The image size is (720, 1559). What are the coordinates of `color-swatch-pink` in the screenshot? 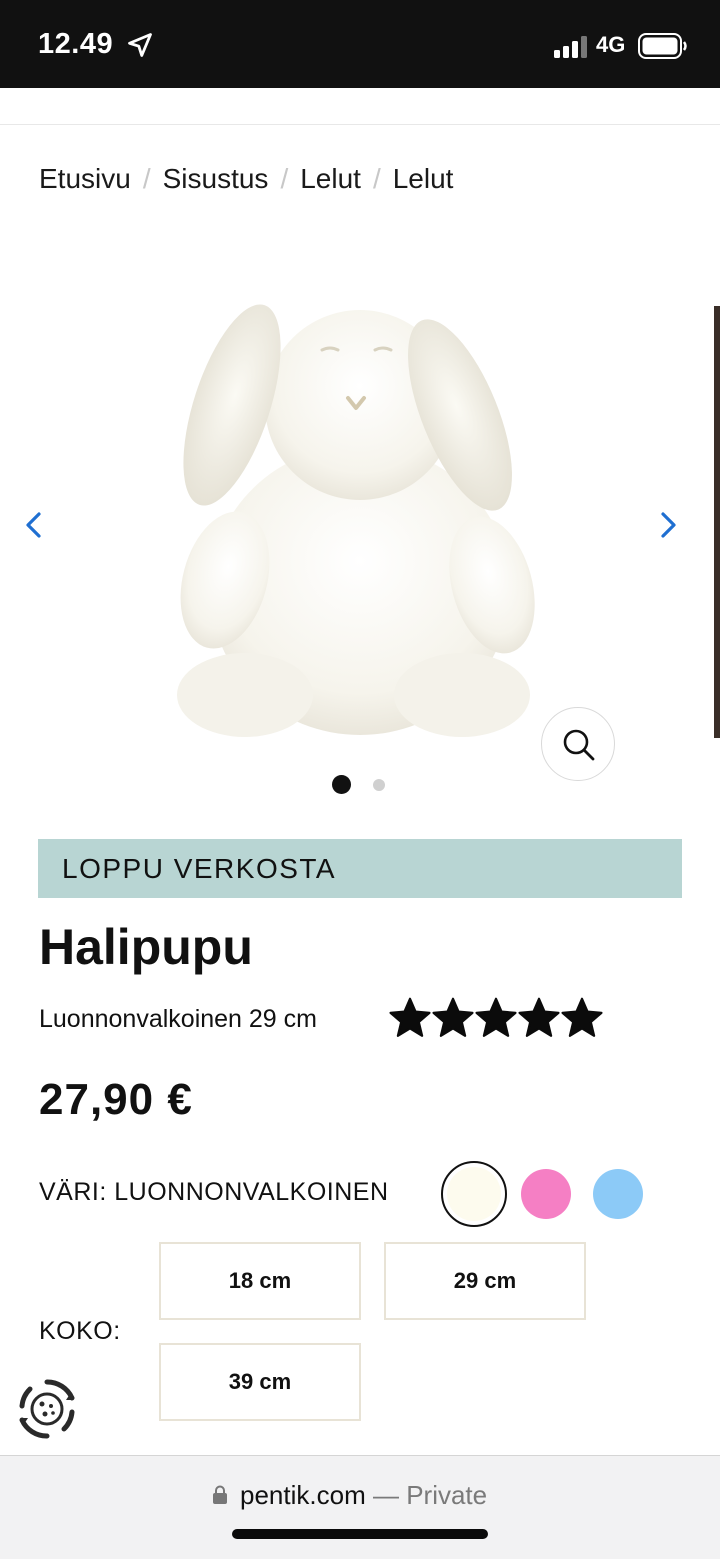 It's located at (546, 1194).